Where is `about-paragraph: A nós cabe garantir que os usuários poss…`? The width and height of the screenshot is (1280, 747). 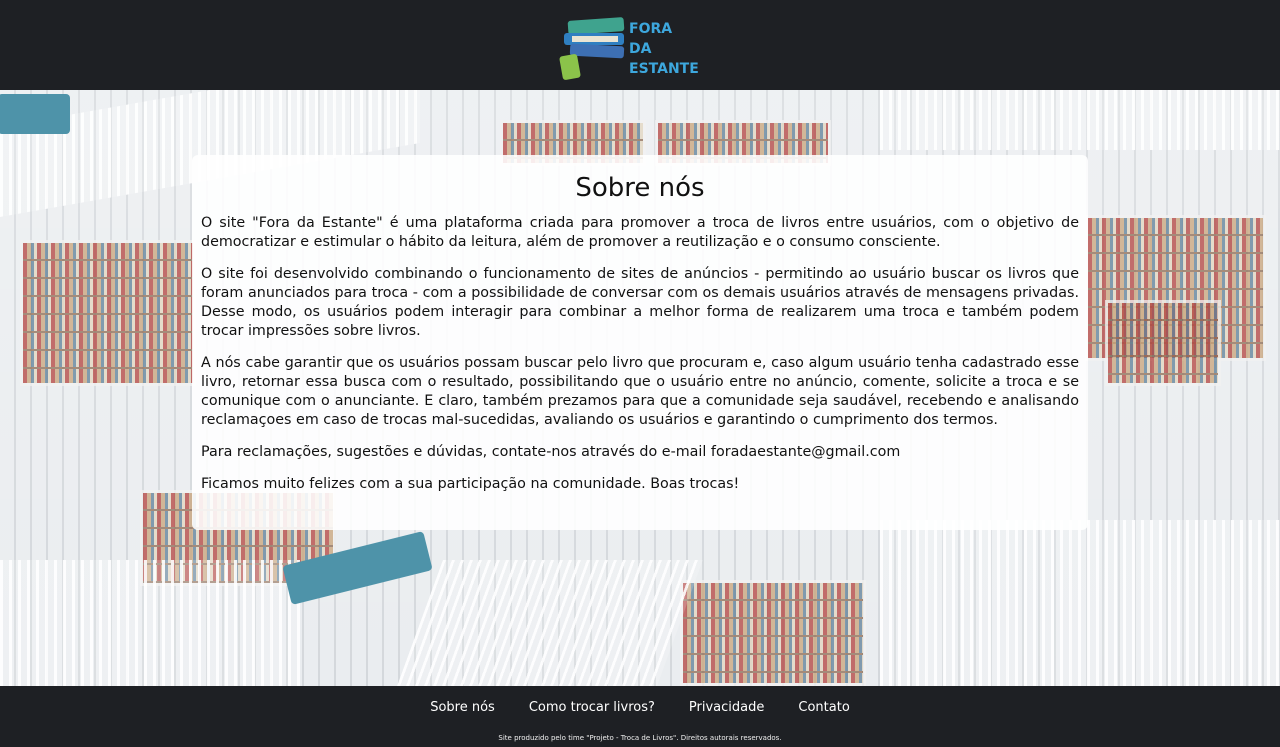 about-paragraph: A nós cabe garantir que os usuários poss… is located at coordinates (640, 391).